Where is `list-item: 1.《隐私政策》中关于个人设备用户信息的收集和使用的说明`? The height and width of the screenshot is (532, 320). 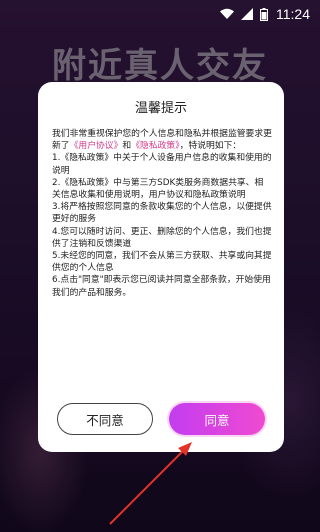
list-item: 1.《隐私政策》中关于个人设备用户信息的收集和使用的说明 is located at coordinates (162, 164).